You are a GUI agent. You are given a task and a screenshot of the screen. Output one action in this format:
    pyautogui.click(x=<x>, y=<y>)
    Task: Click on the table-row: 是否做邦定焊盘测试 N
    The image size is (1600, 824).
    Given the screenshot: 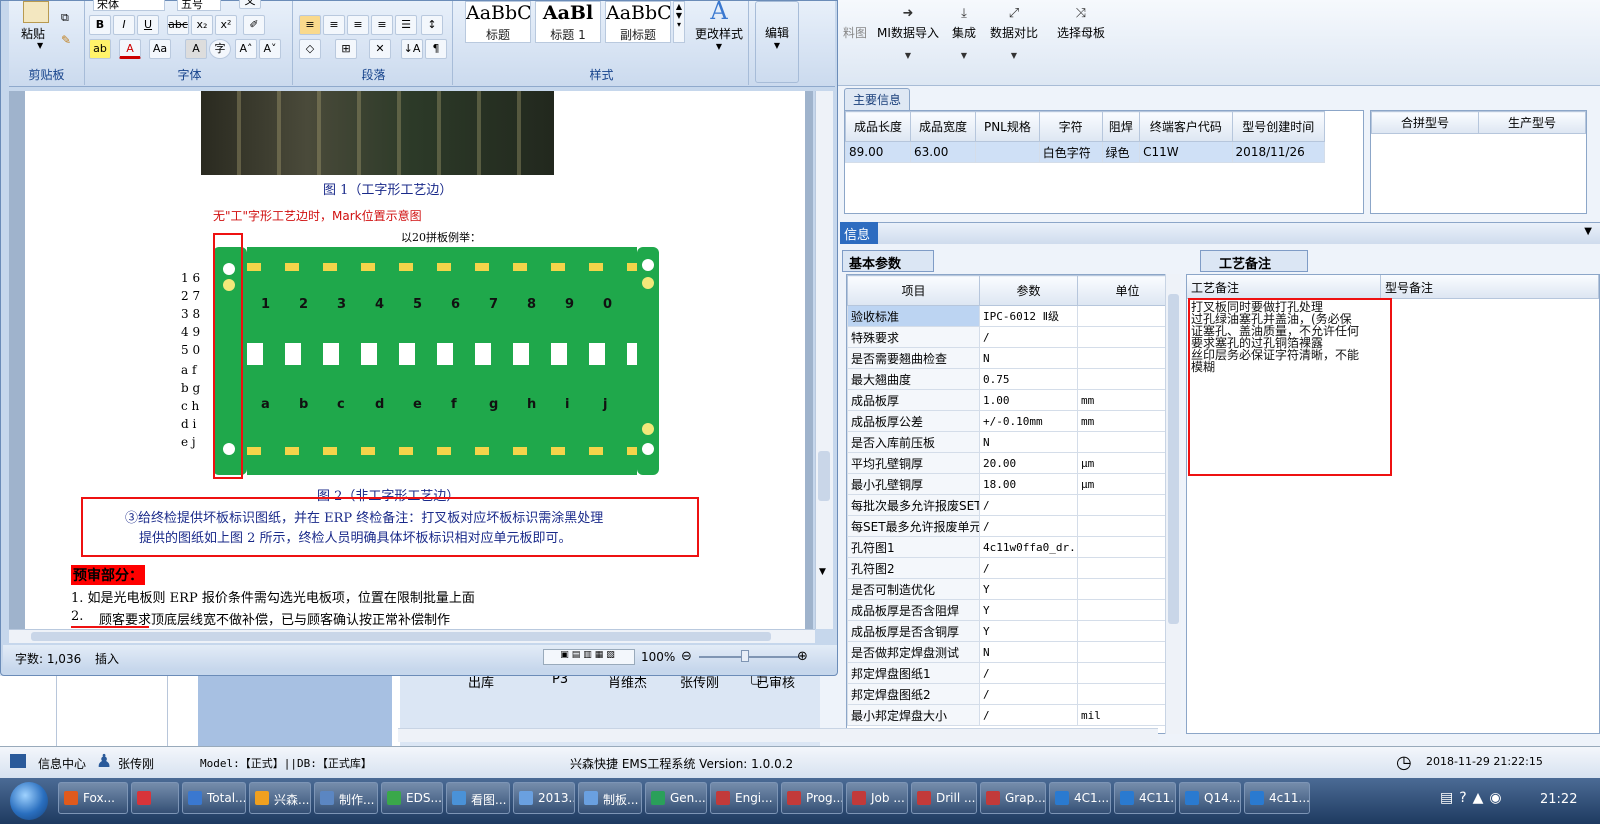 What is the action you would take?
    pyautogui.click(x=1012, y=652)
    